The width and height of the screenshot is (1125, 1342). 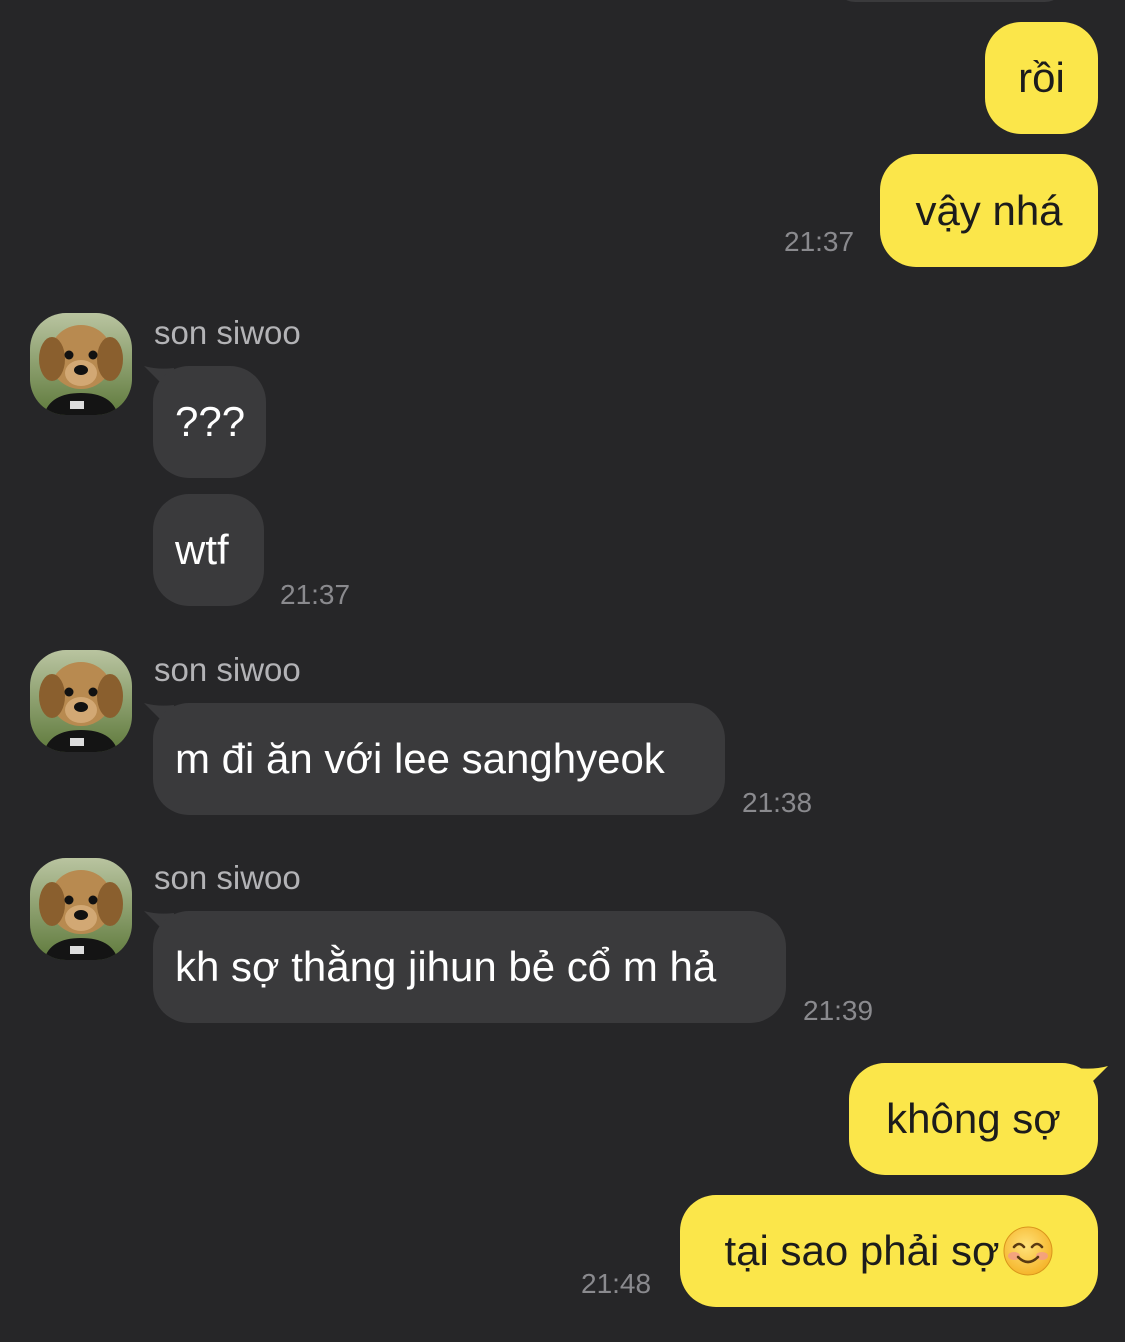 I want to click on their-message-bubble: ???, so click(x=209, y=422).